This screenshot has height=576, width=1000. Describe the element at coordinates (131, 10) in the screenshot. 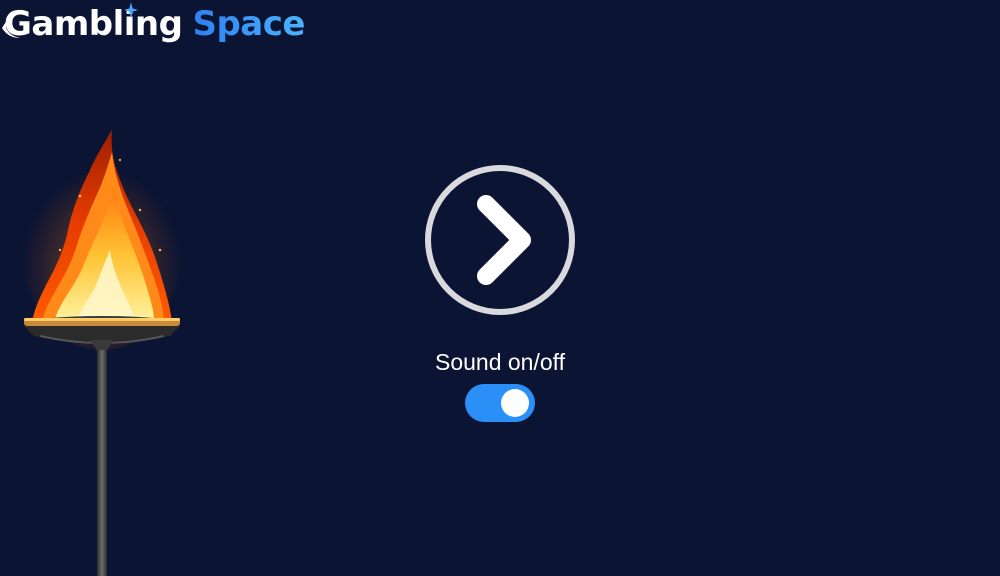

I see `sparkle-icon` at that location.